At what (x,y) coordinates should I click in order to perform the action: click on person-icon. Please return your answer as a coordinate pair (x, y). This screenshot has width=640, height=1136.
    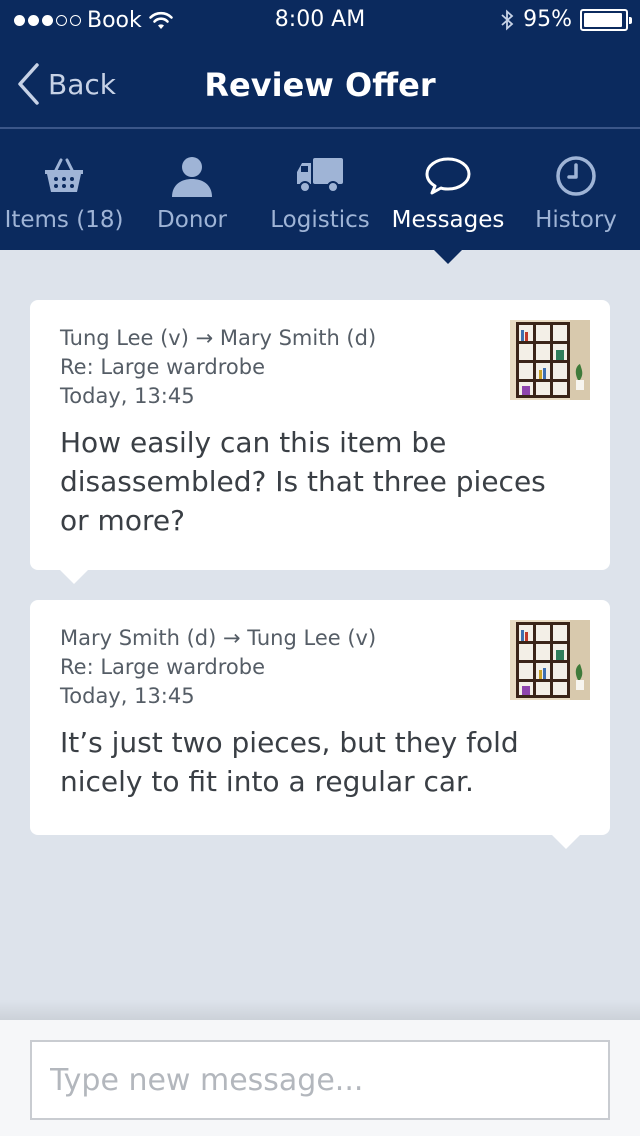
    Looking at the image, I should click on (192, 177).